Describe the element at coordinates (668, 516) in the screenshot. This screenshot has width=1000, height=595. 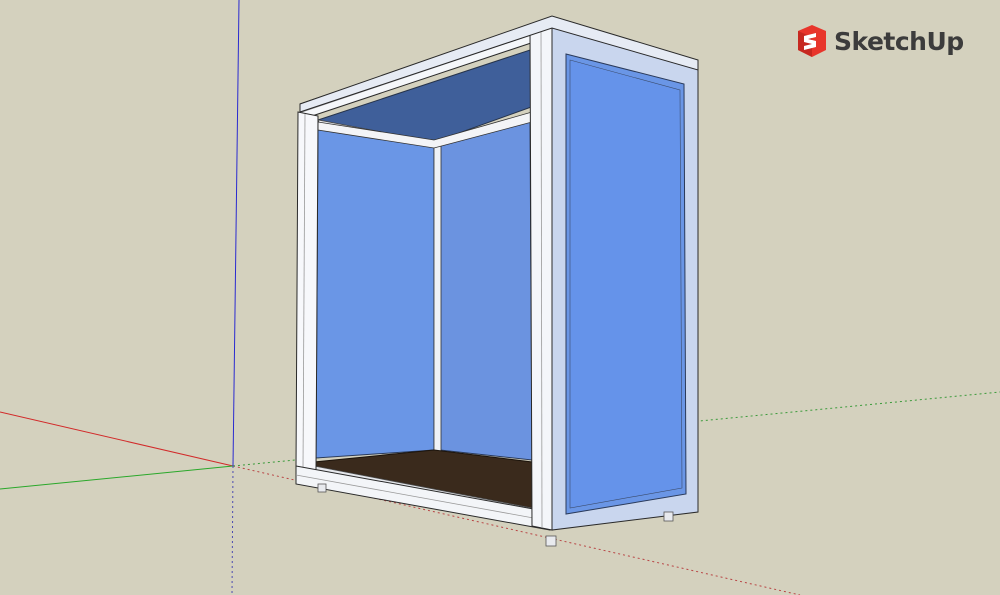
I see `foot-back-right` at that location.